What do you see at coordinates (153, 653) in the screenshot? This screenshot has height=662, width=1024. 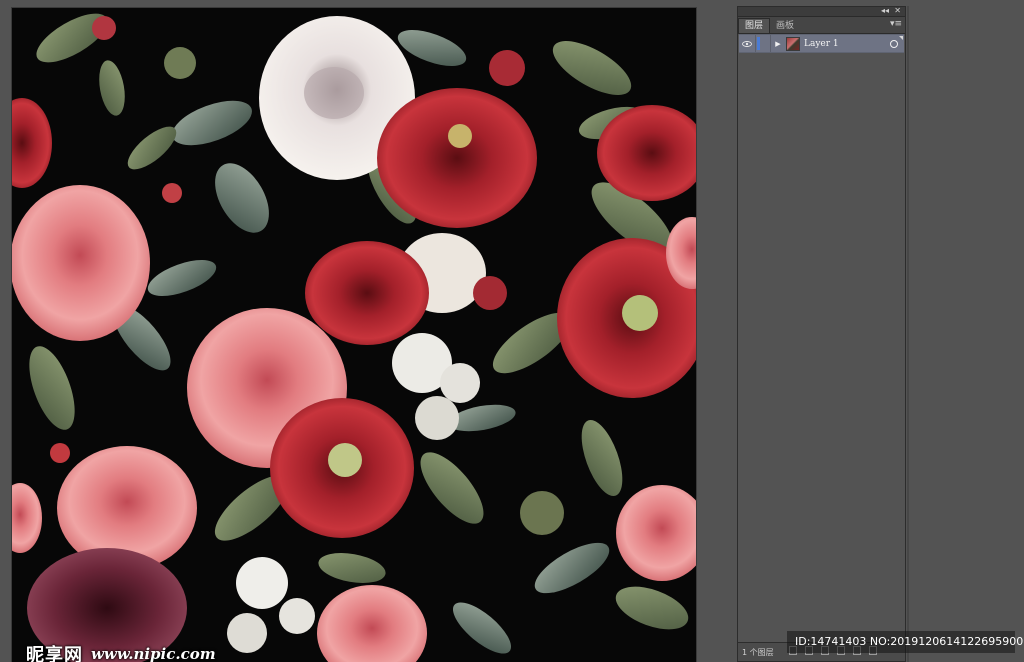 I see `watermark-url: www.nipic.com` at bounding box center [153, 653].